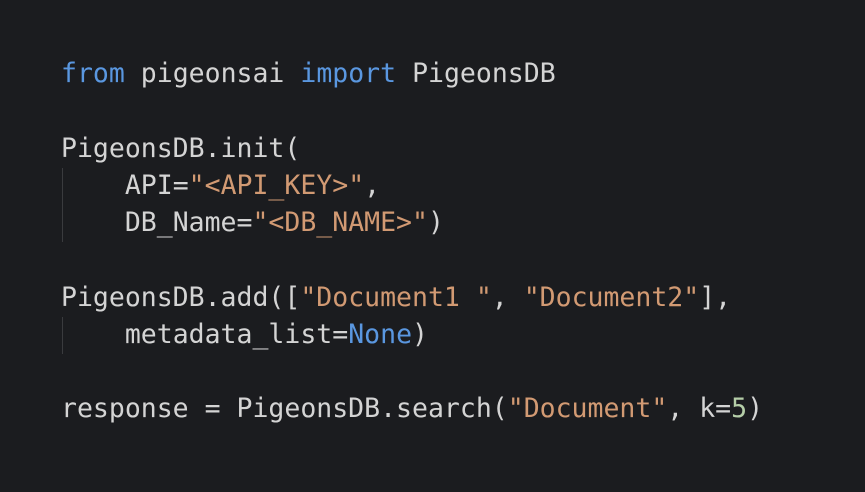  I want to click on search-sep: , k=, so click(699, 408).